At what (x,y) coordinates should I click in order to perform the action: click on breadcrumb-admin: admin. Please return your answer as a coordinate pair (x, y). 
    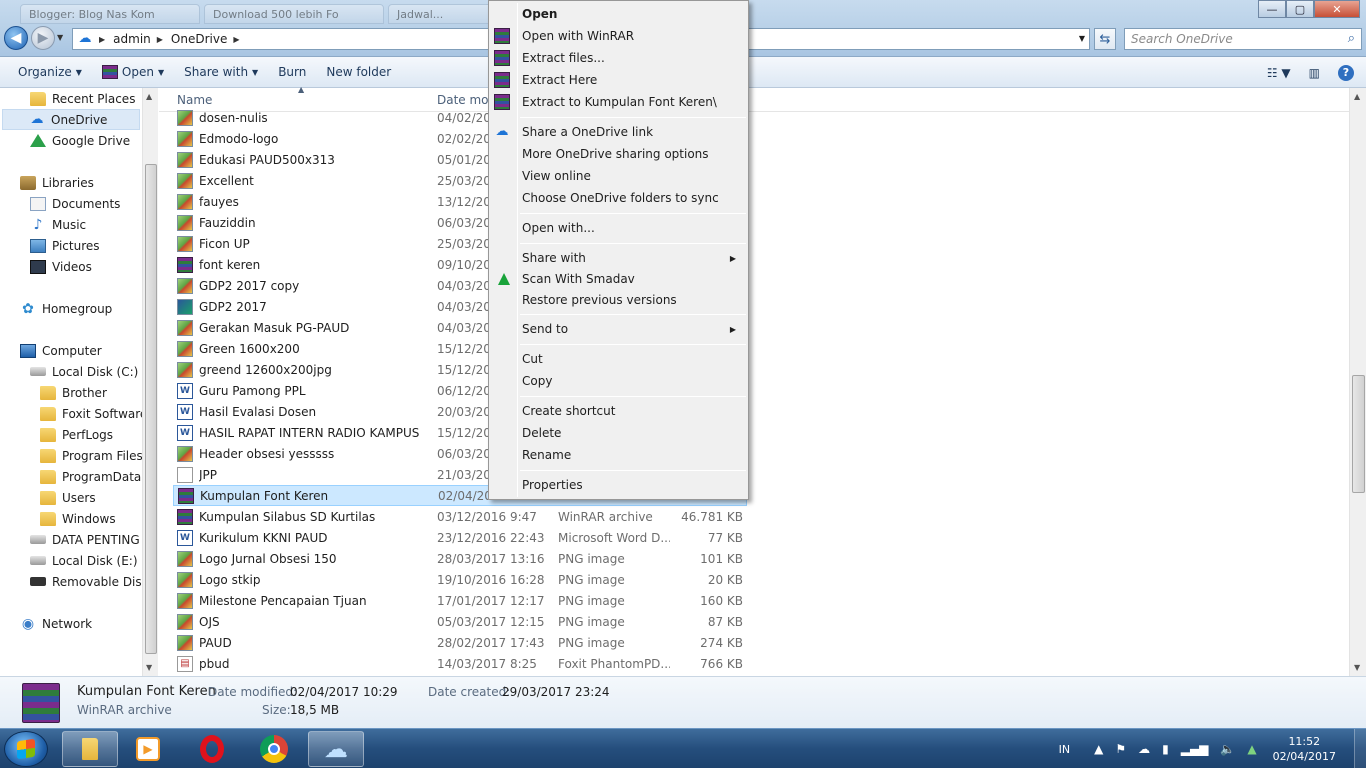
    Looking at the image, I should click on (132, 39).